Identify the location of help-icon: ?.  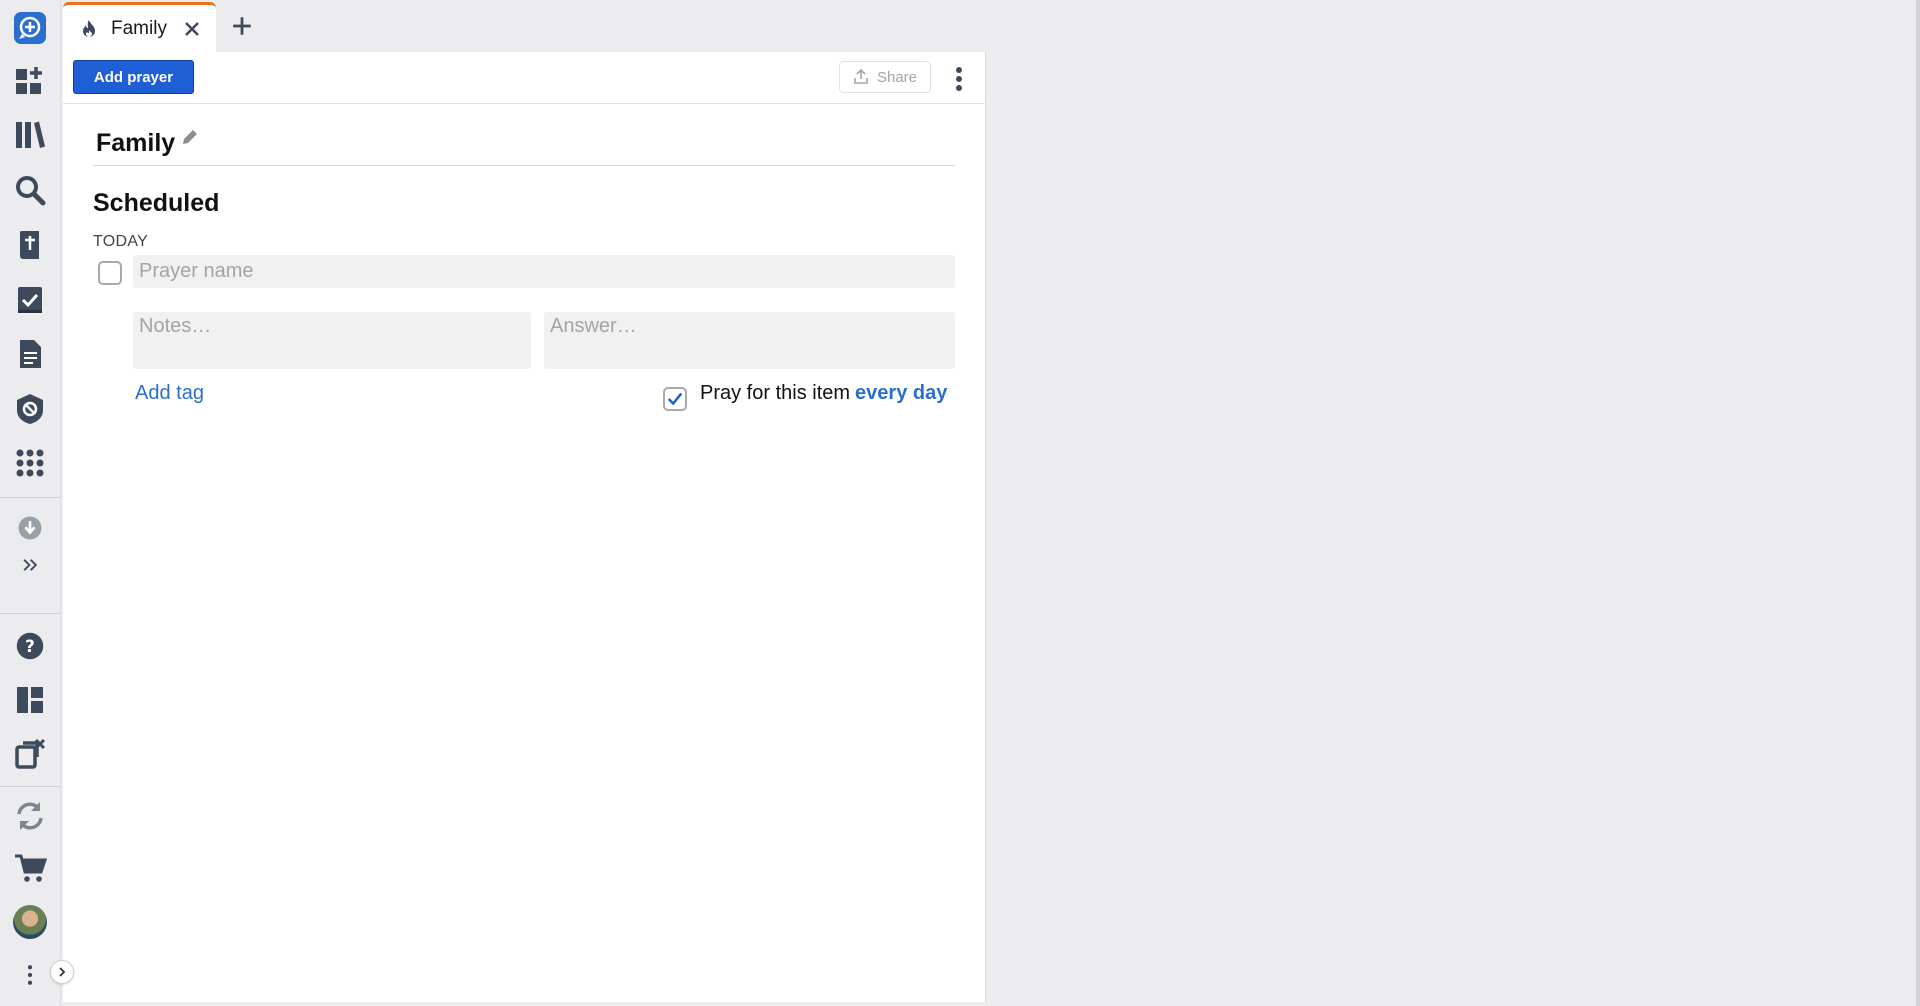
(30, 646).